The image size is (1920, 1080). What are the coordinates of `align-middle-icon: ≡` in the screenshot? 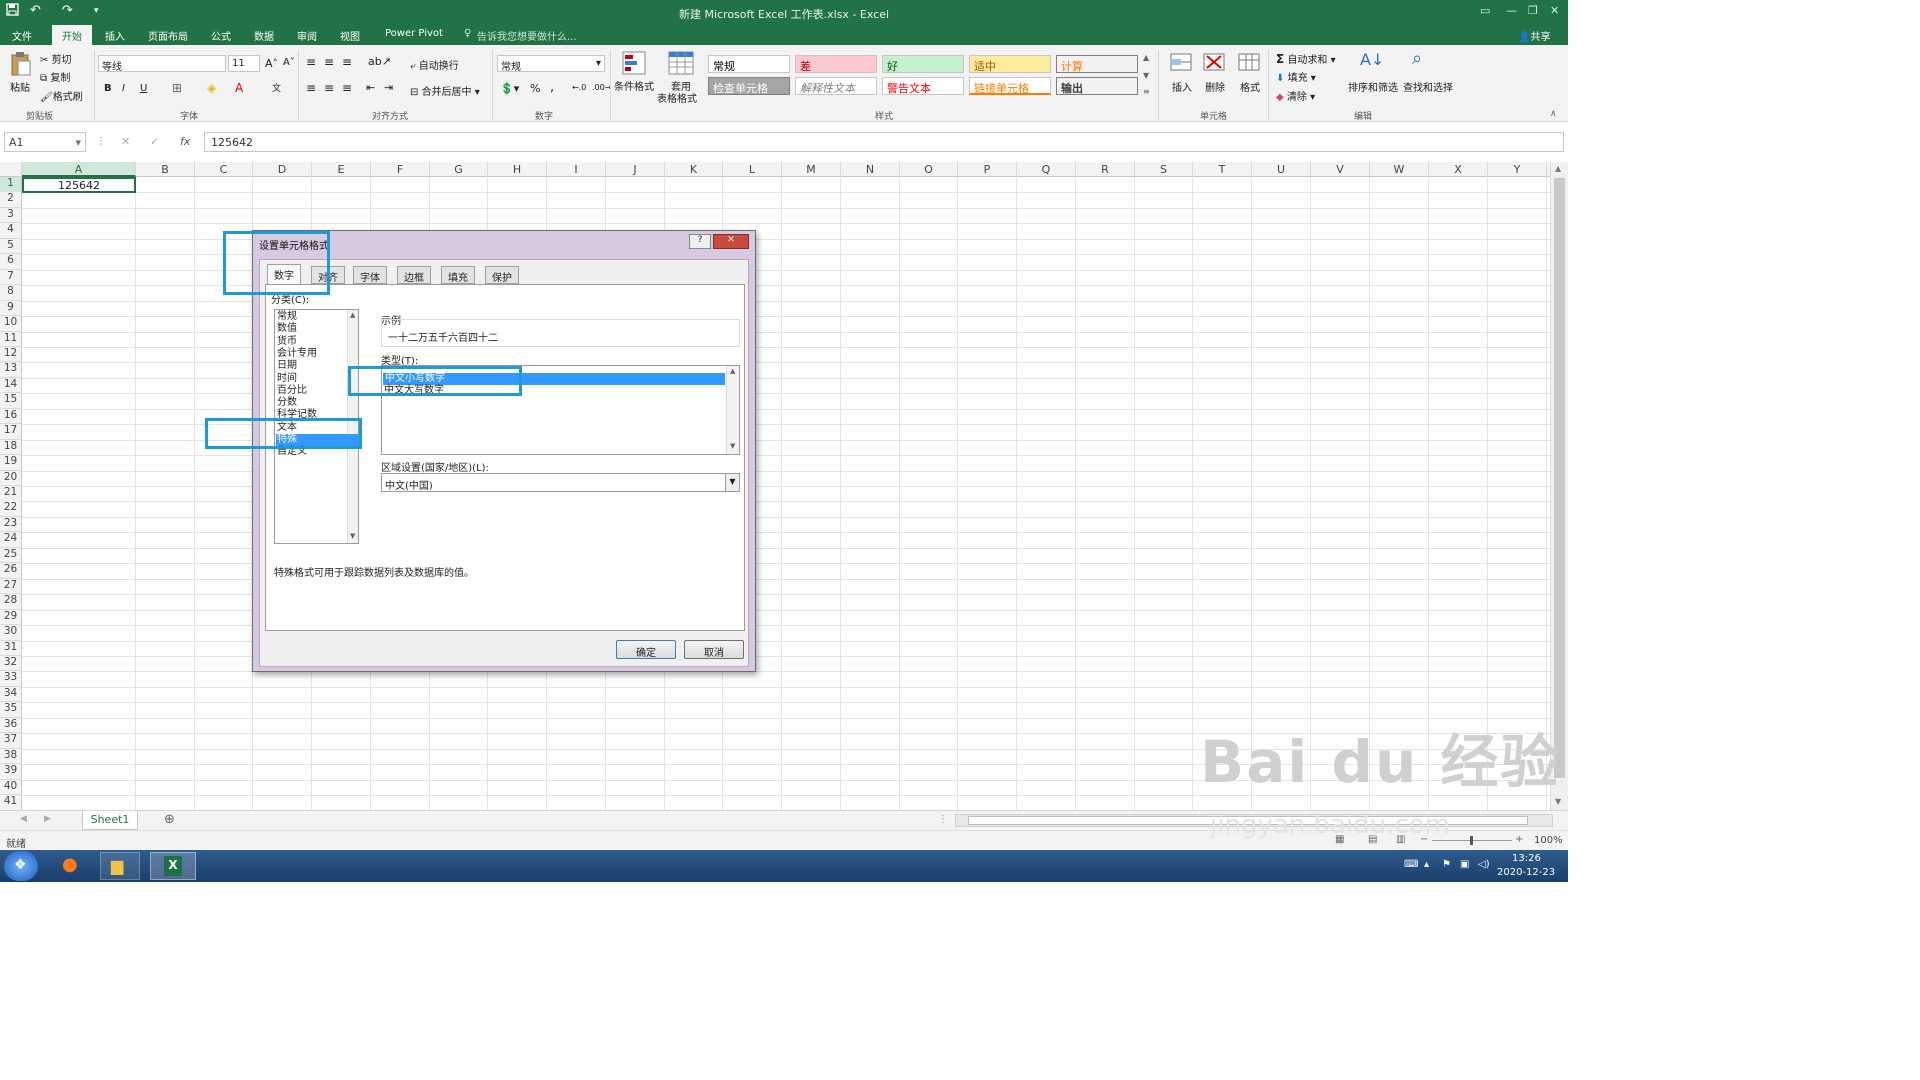 It's located at (329, 62).